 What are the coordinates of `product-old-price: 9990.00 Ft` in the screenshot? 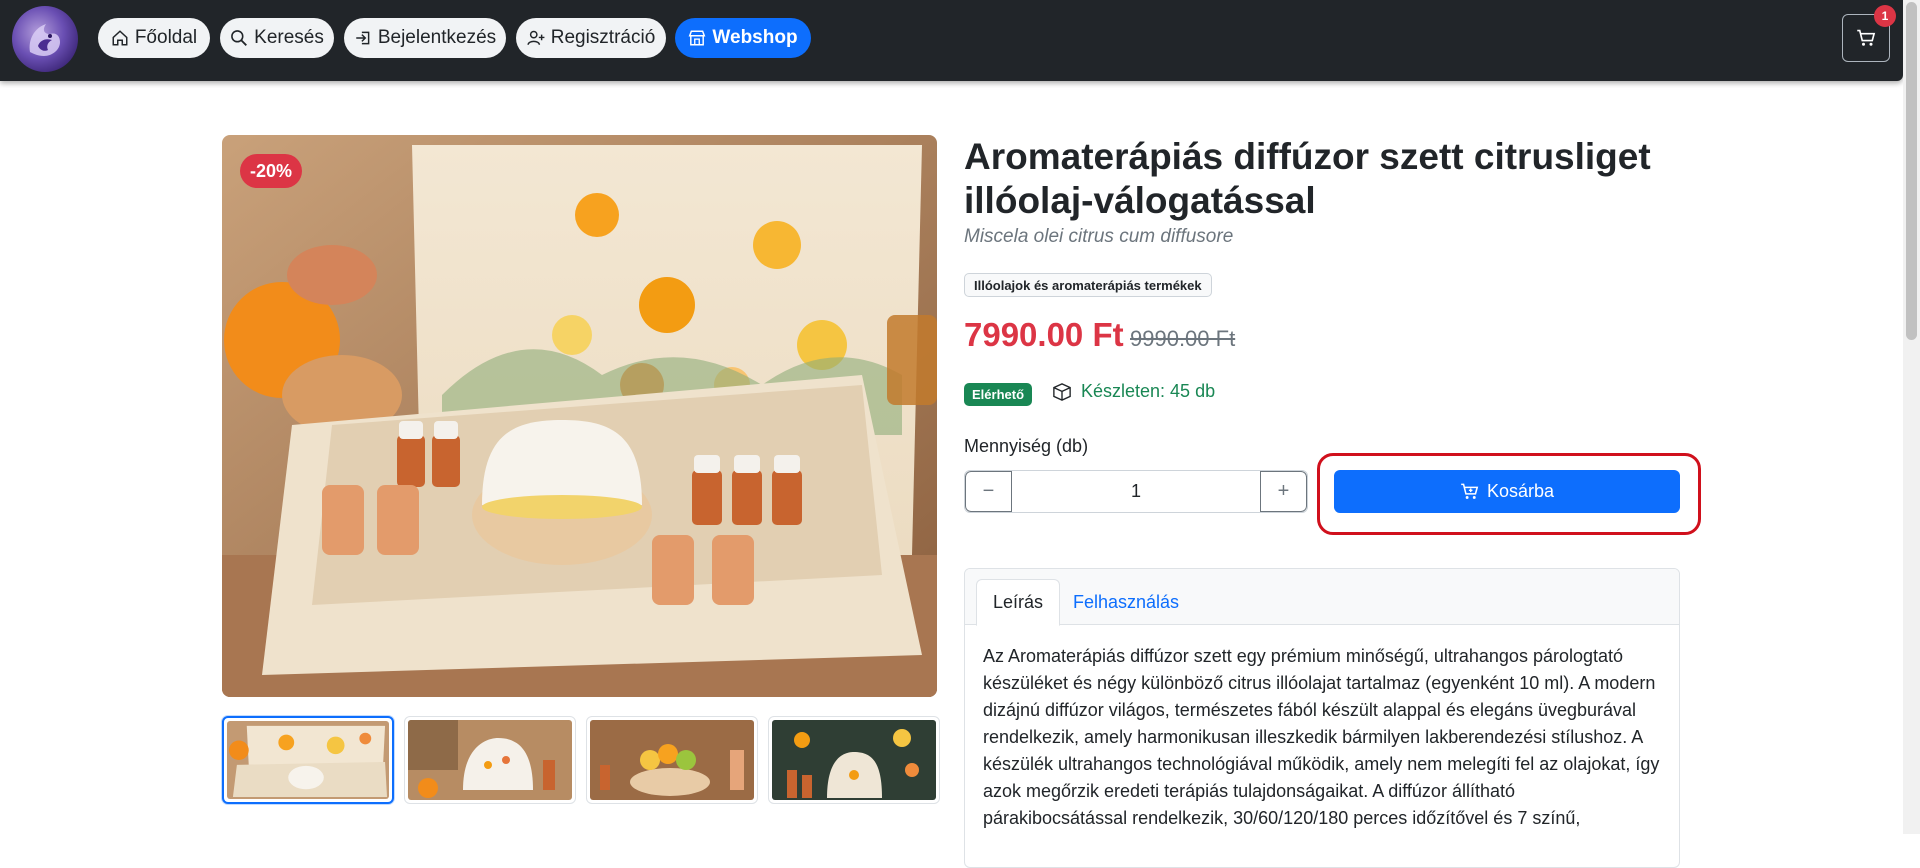 It's located at (1183, 338).